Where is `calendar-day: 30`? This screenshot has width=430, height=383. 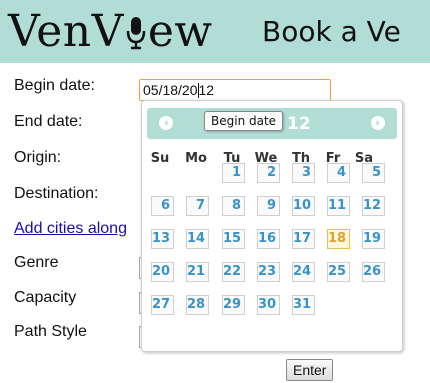 calendar-day: 30 is located at coordinates (268, 305).